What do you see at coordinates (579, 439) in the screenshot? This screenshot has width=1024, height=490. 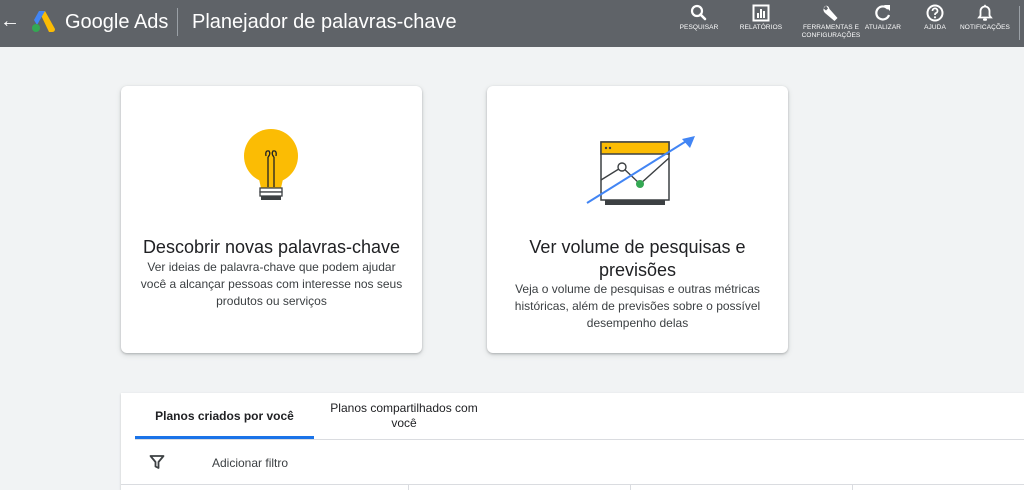 I see `tabs-divider` at bounding box center [579, 439].